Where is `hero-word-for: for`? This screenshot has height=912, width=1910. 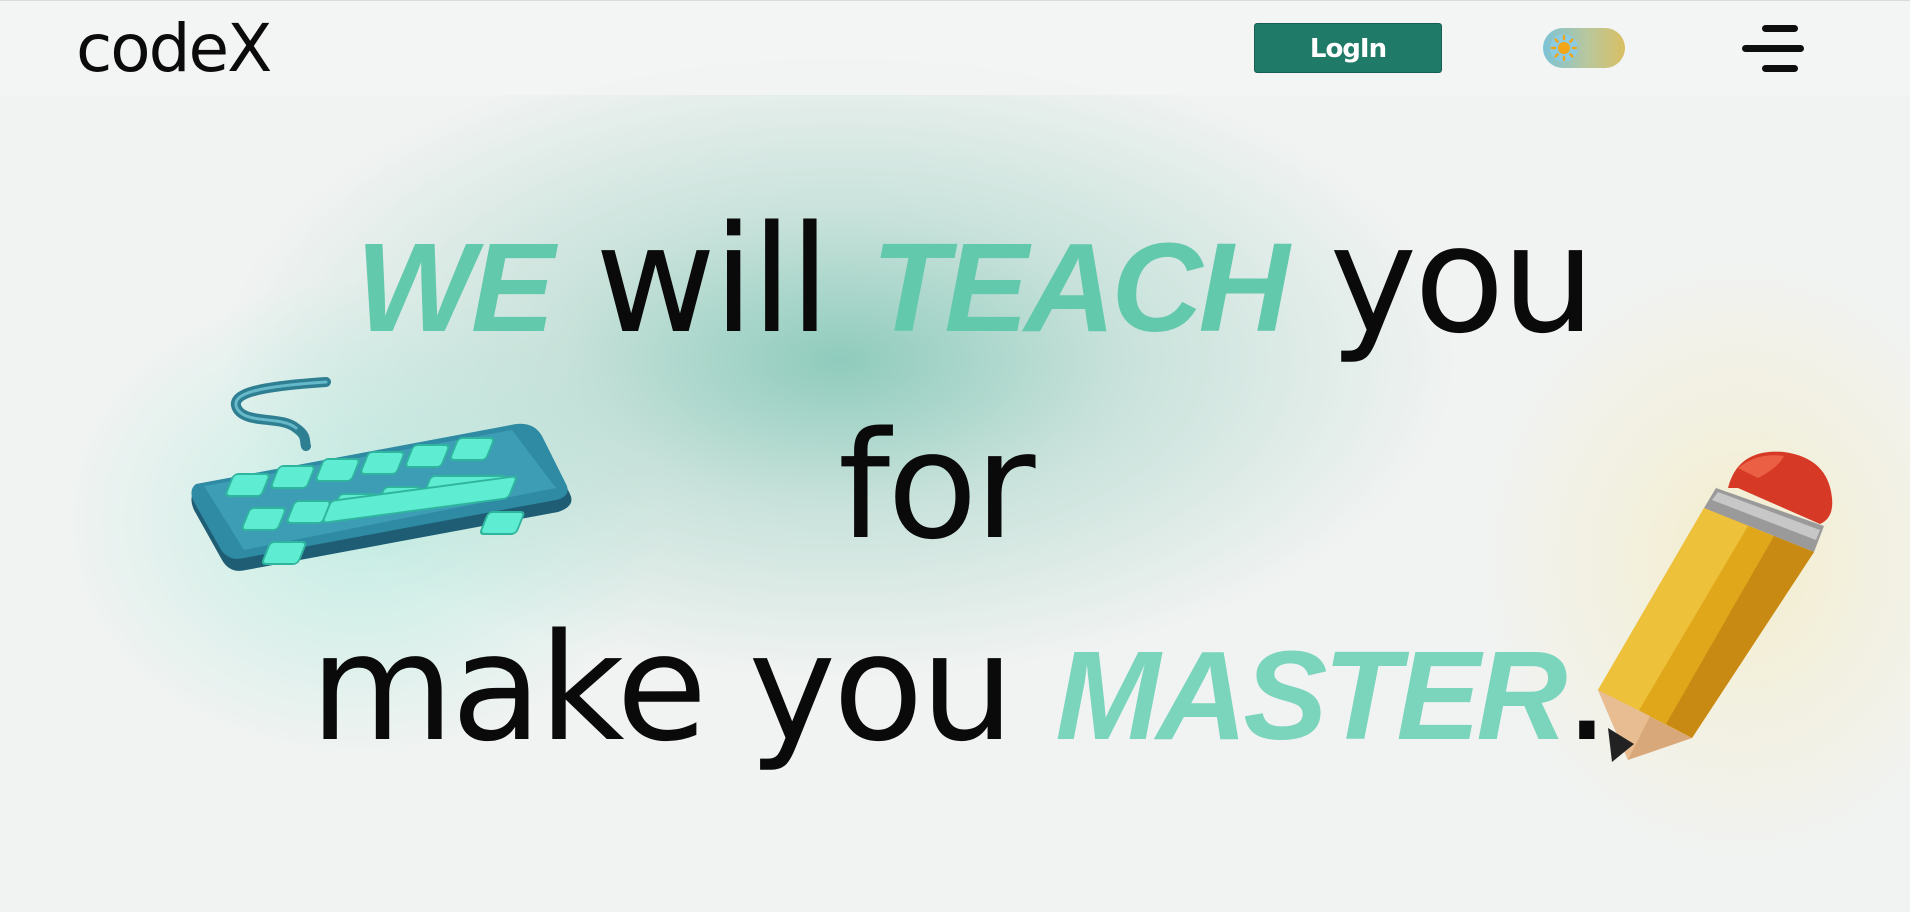 hero-word-for: for is located at coordinates (936, 486).